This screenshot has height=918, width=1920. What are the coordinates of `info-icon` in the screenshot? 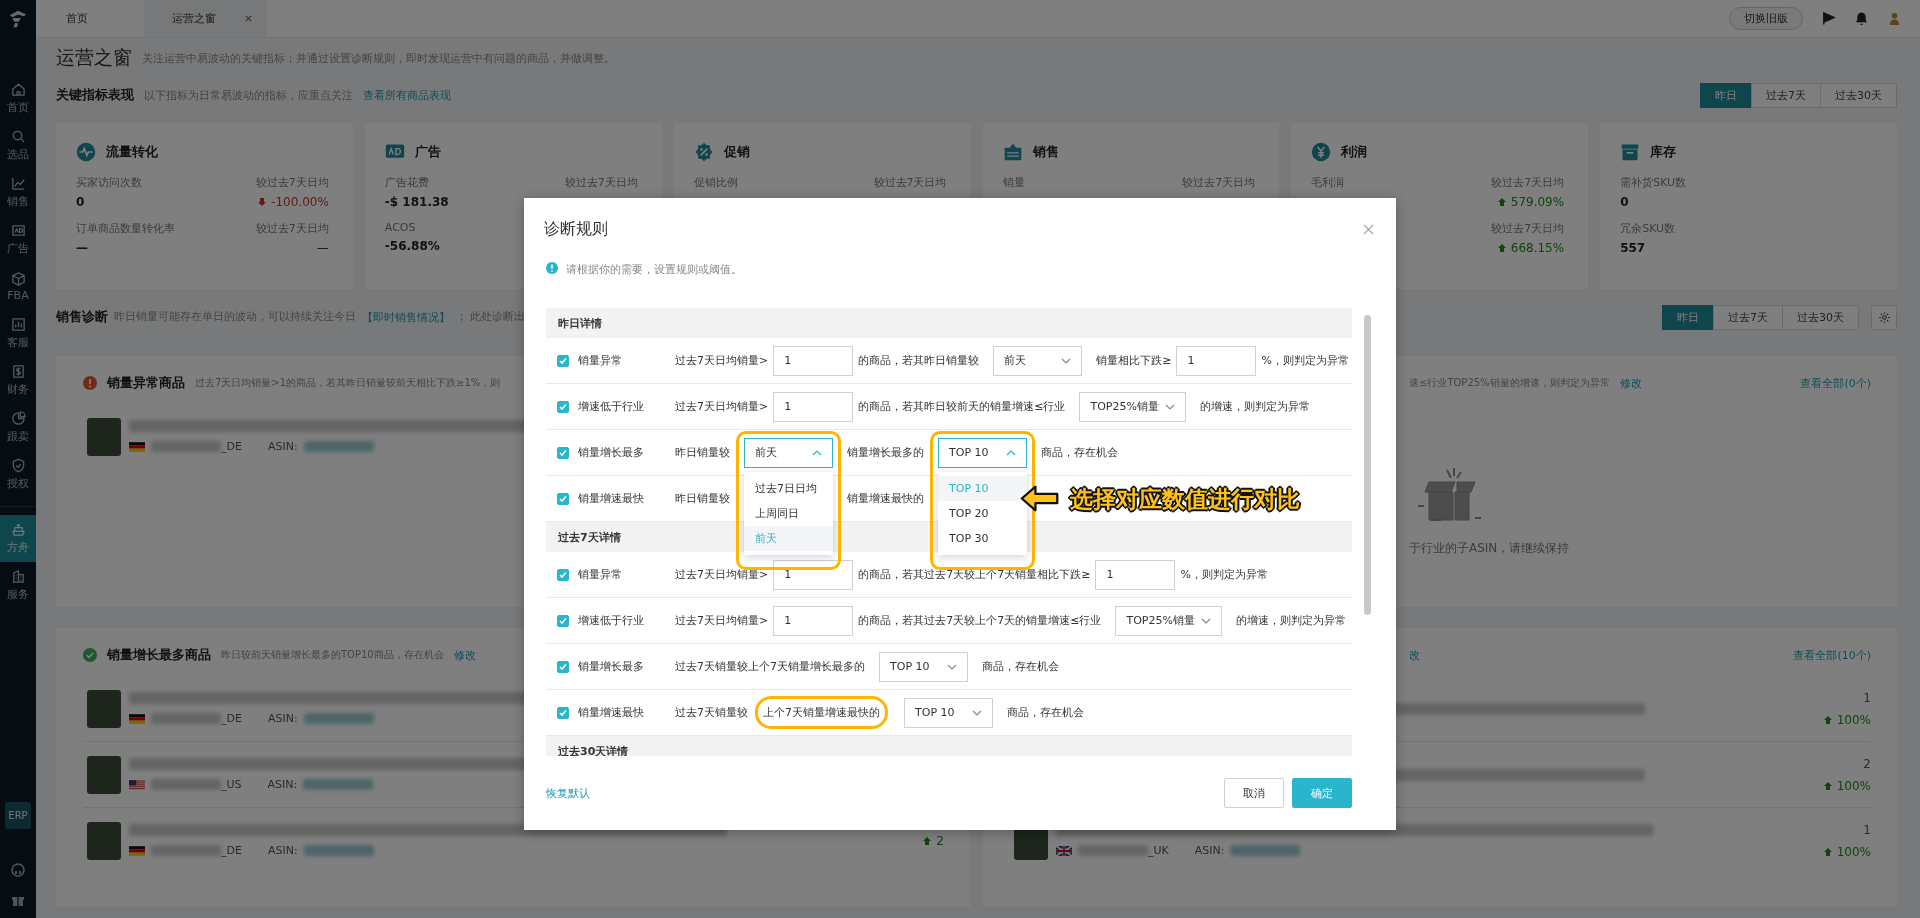 It's located at (552, 268).